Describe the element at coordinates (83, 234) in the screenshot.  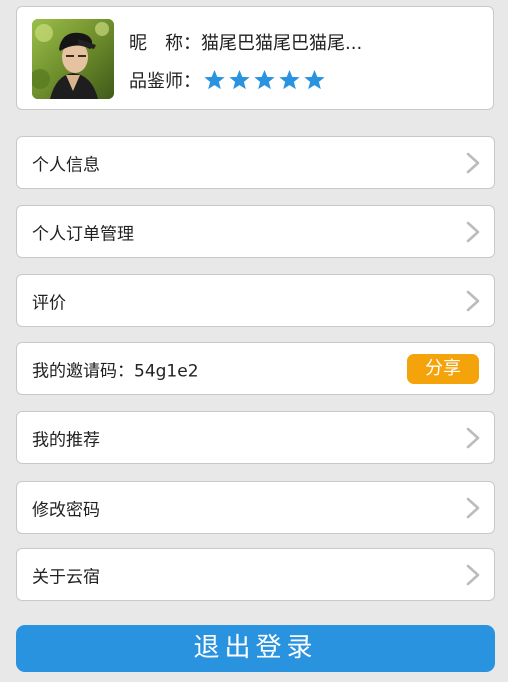
I see `menu-item-label: 个人订单管理` at that location.